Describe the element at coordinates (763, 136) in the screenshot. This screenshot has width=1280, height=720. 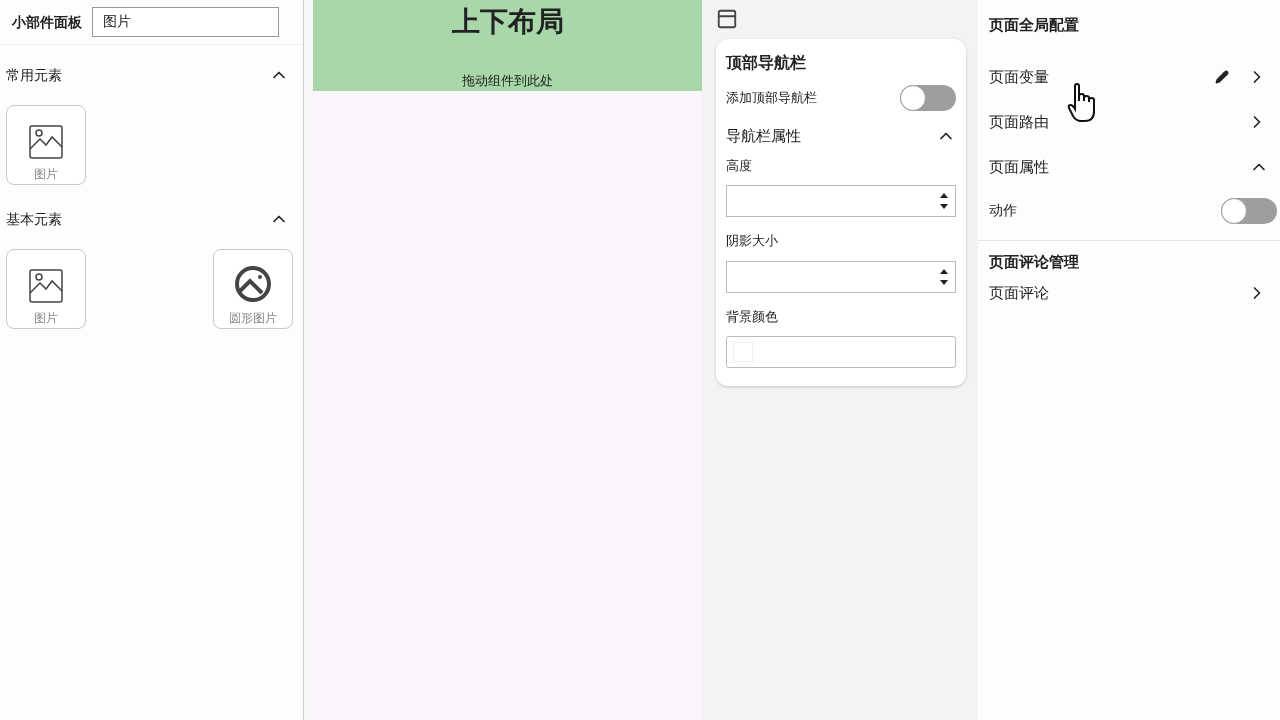
I see `section-title: 导航栏属性` at that location.